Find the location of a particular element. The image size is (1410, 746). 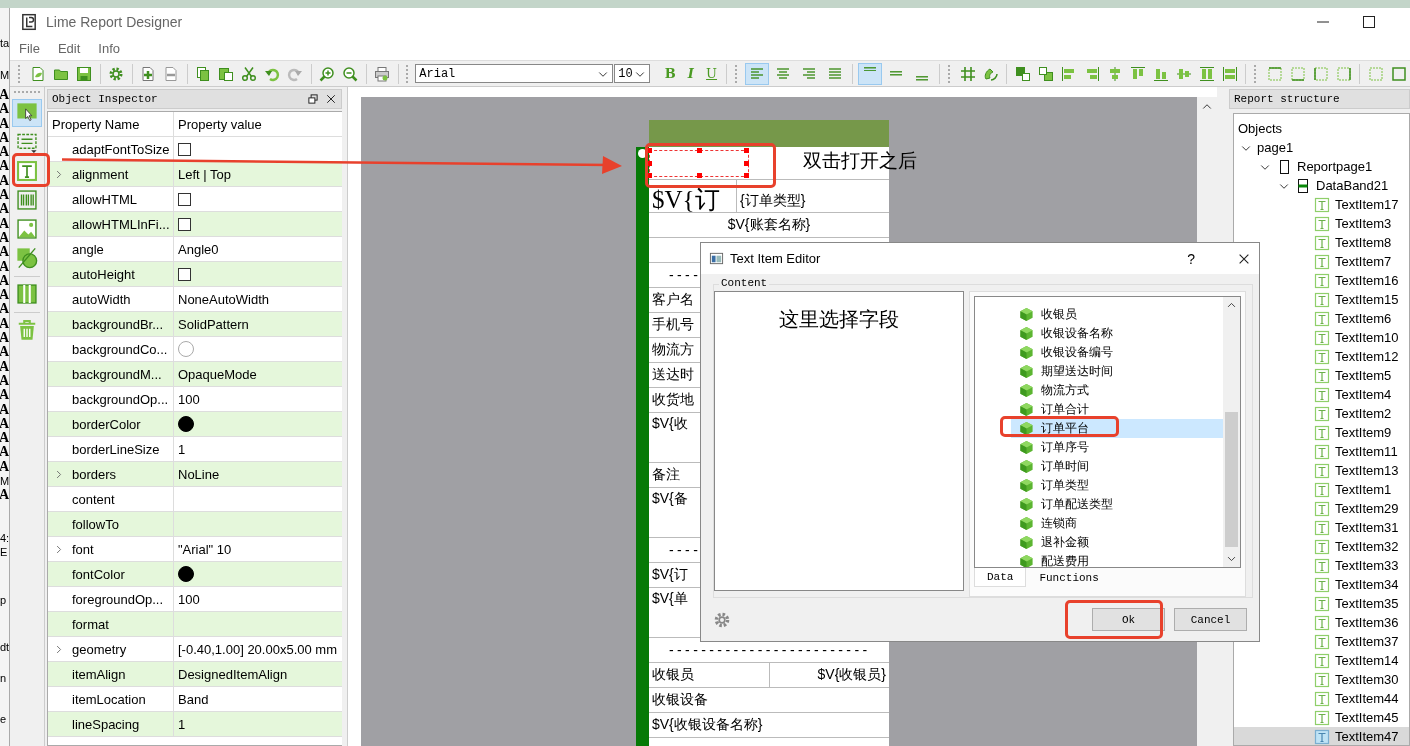

tree-item: TextItem1 is located at coordinates (1321, 489).